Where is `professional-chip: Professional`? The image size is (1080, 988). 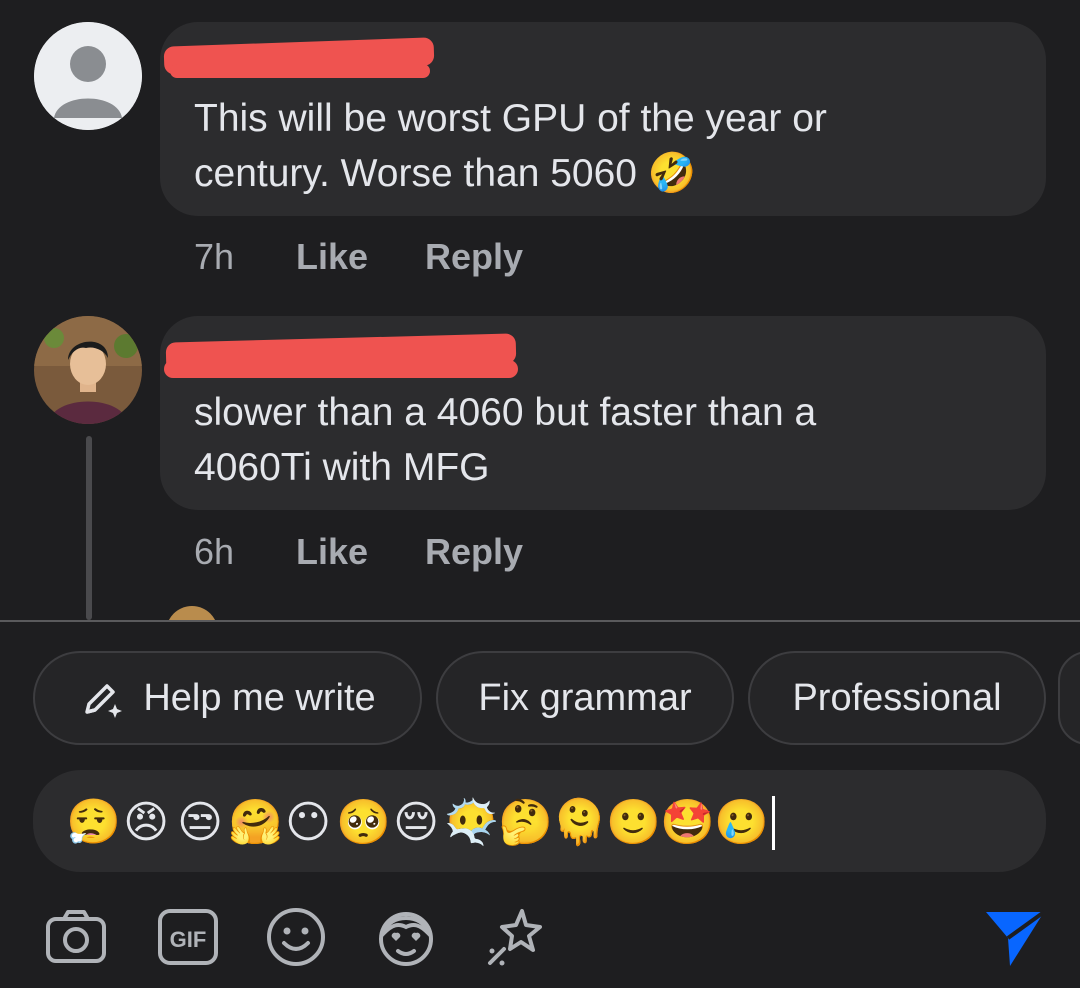 professional-chip: Professional is located at coordinates (897, 698).